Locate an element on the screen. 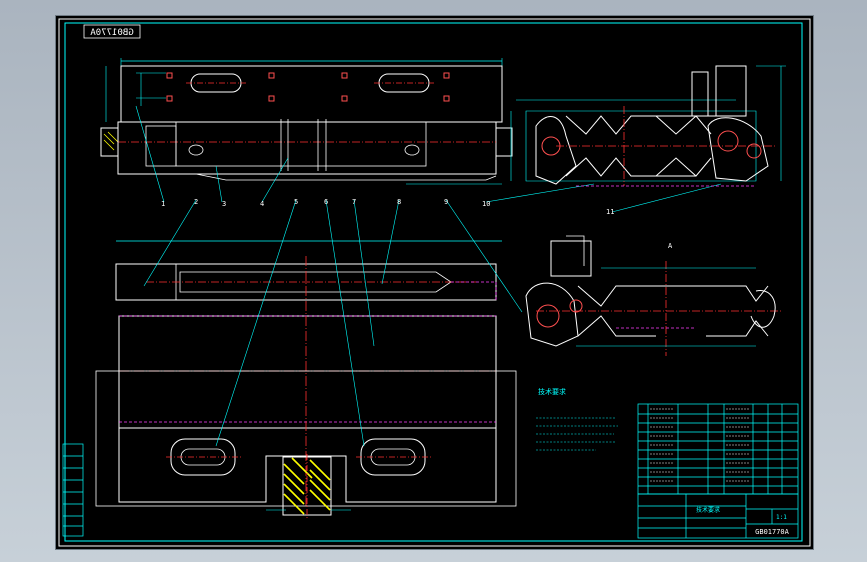 Image resolution: width=867 pixels, height=562 pixels. svg-text: 3 is located at coordinates (224, 204).